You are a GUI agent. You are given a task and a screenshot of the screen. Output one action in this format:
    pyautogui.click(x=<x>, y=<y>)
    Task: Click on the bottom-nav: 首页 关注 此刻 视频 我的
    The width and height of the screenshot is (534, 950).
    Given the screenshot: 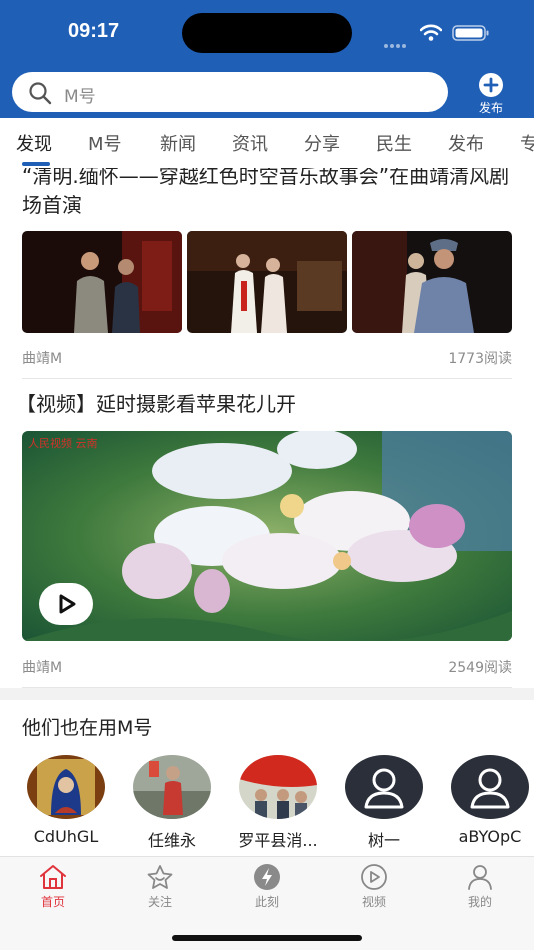 What is the action you would take?
    pyautogui.click(x=267, y=903)
    